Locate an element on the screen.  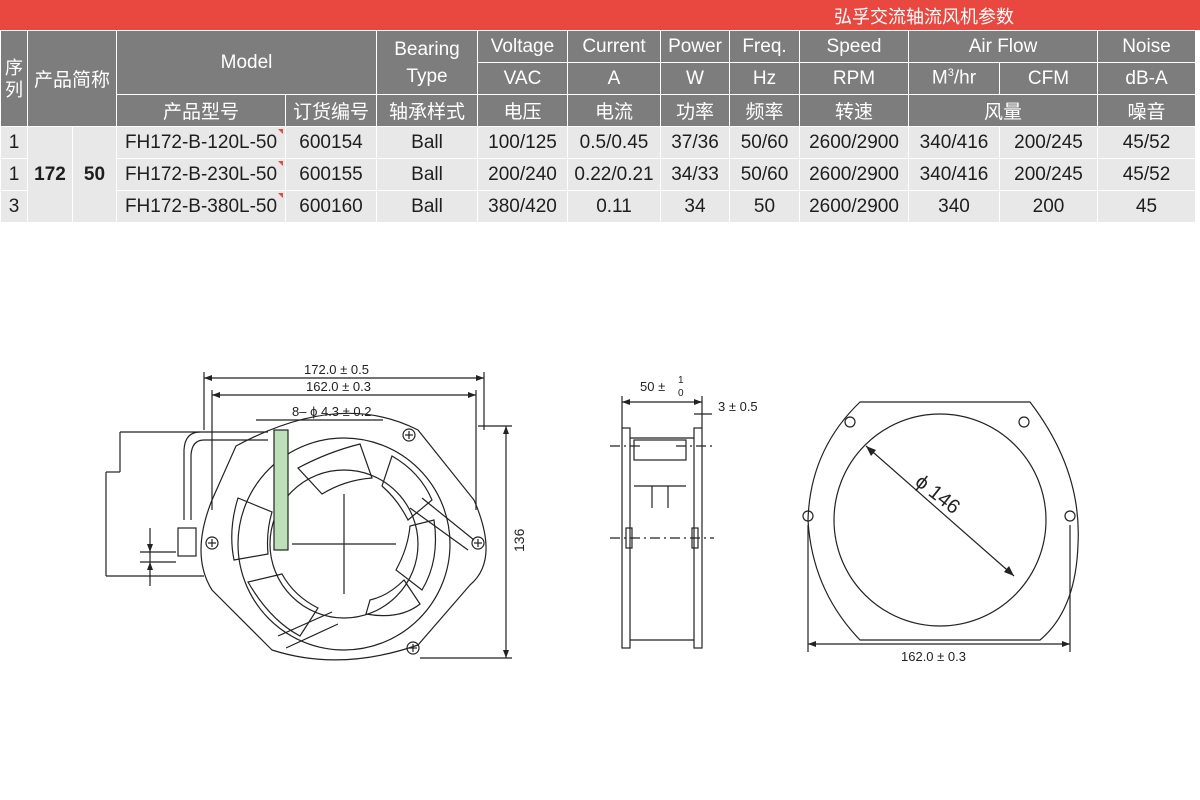
row-seq: 3 is located at coordinates (14, 206).